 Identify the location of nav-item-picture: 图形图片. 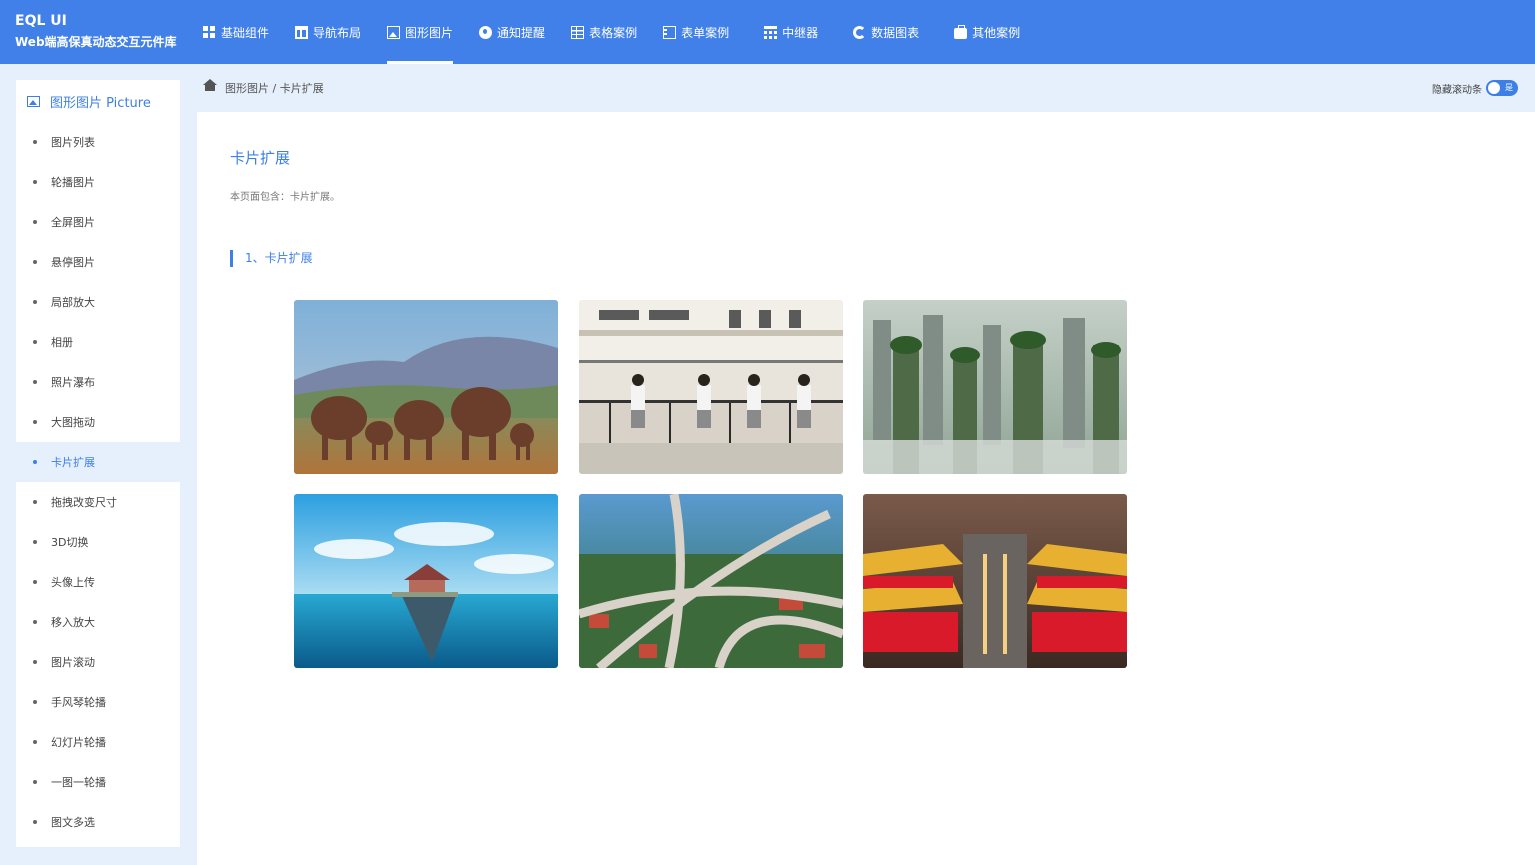
(420, 32).